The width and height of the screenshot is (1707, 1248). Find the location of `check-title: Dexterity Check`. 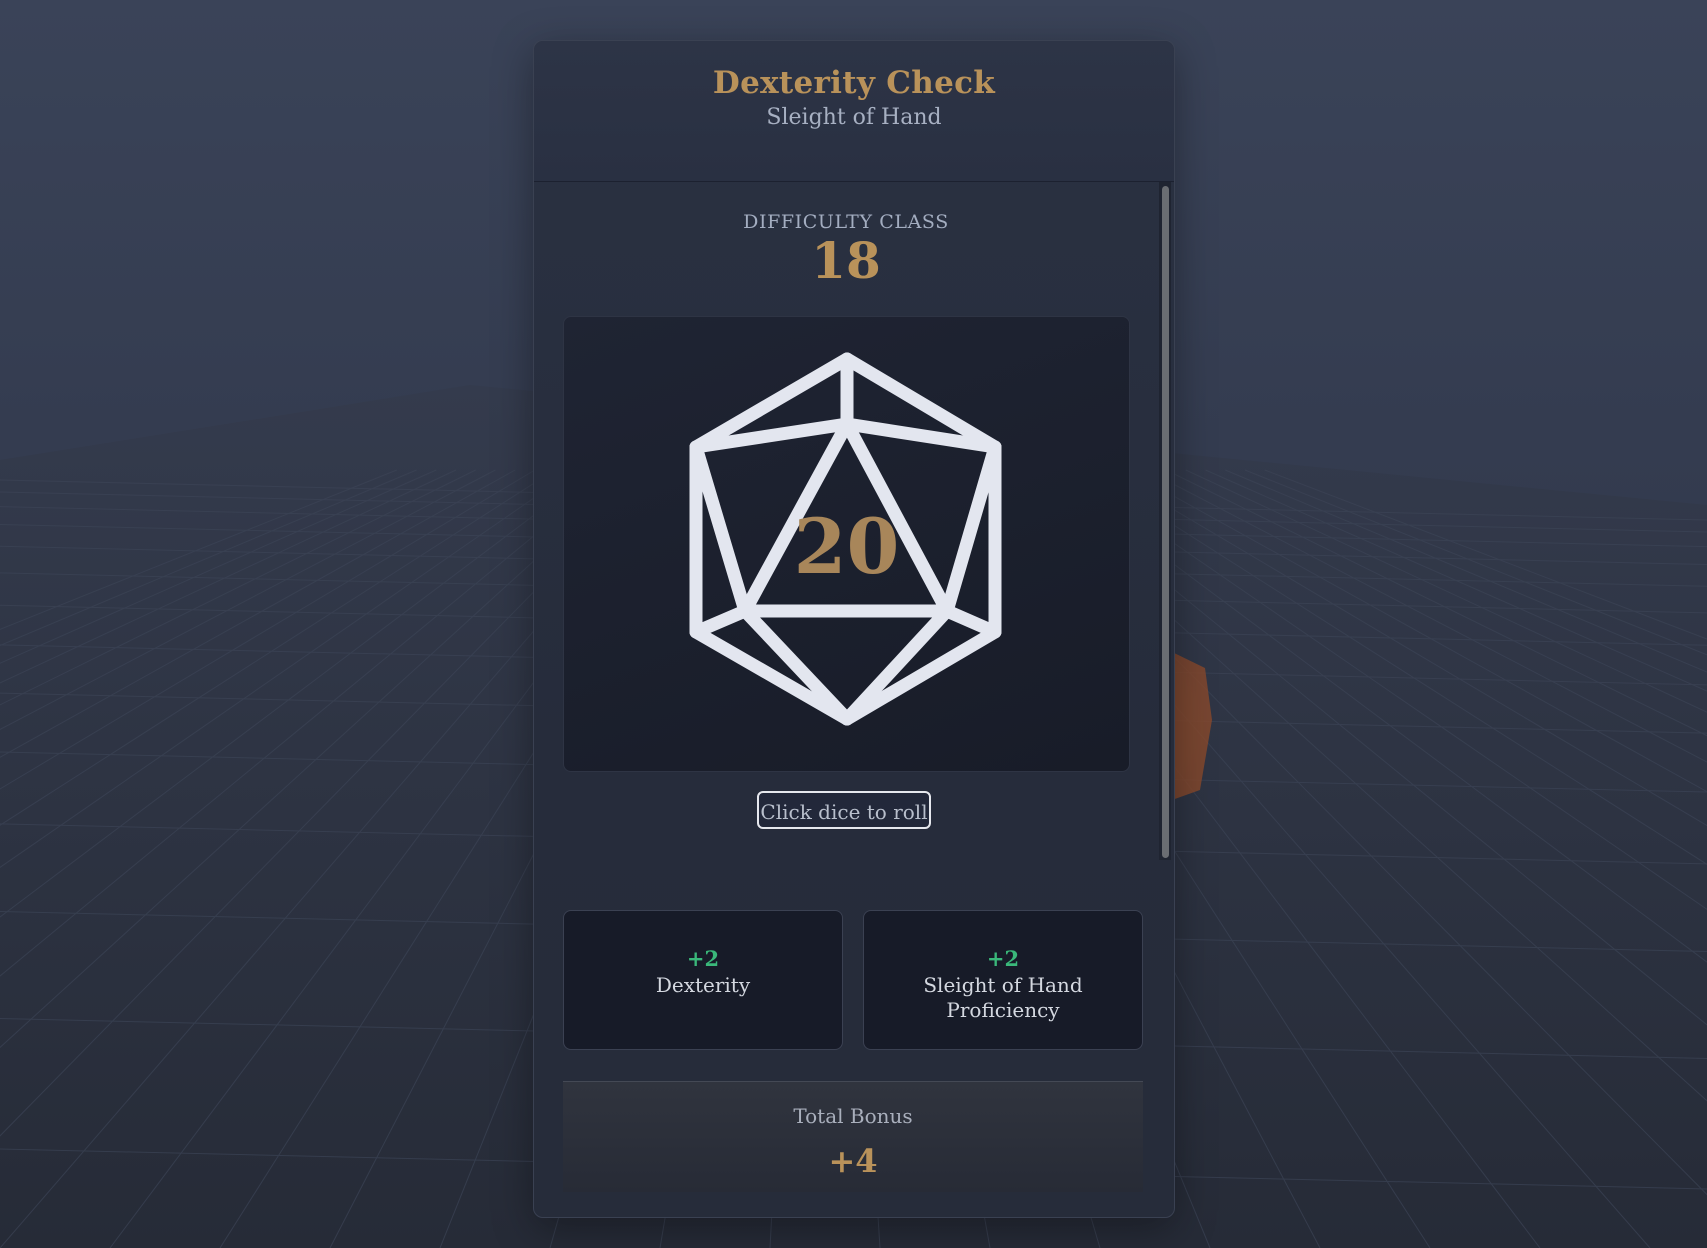

check-title: Dexterity Check is located at coordinates (854, 83).